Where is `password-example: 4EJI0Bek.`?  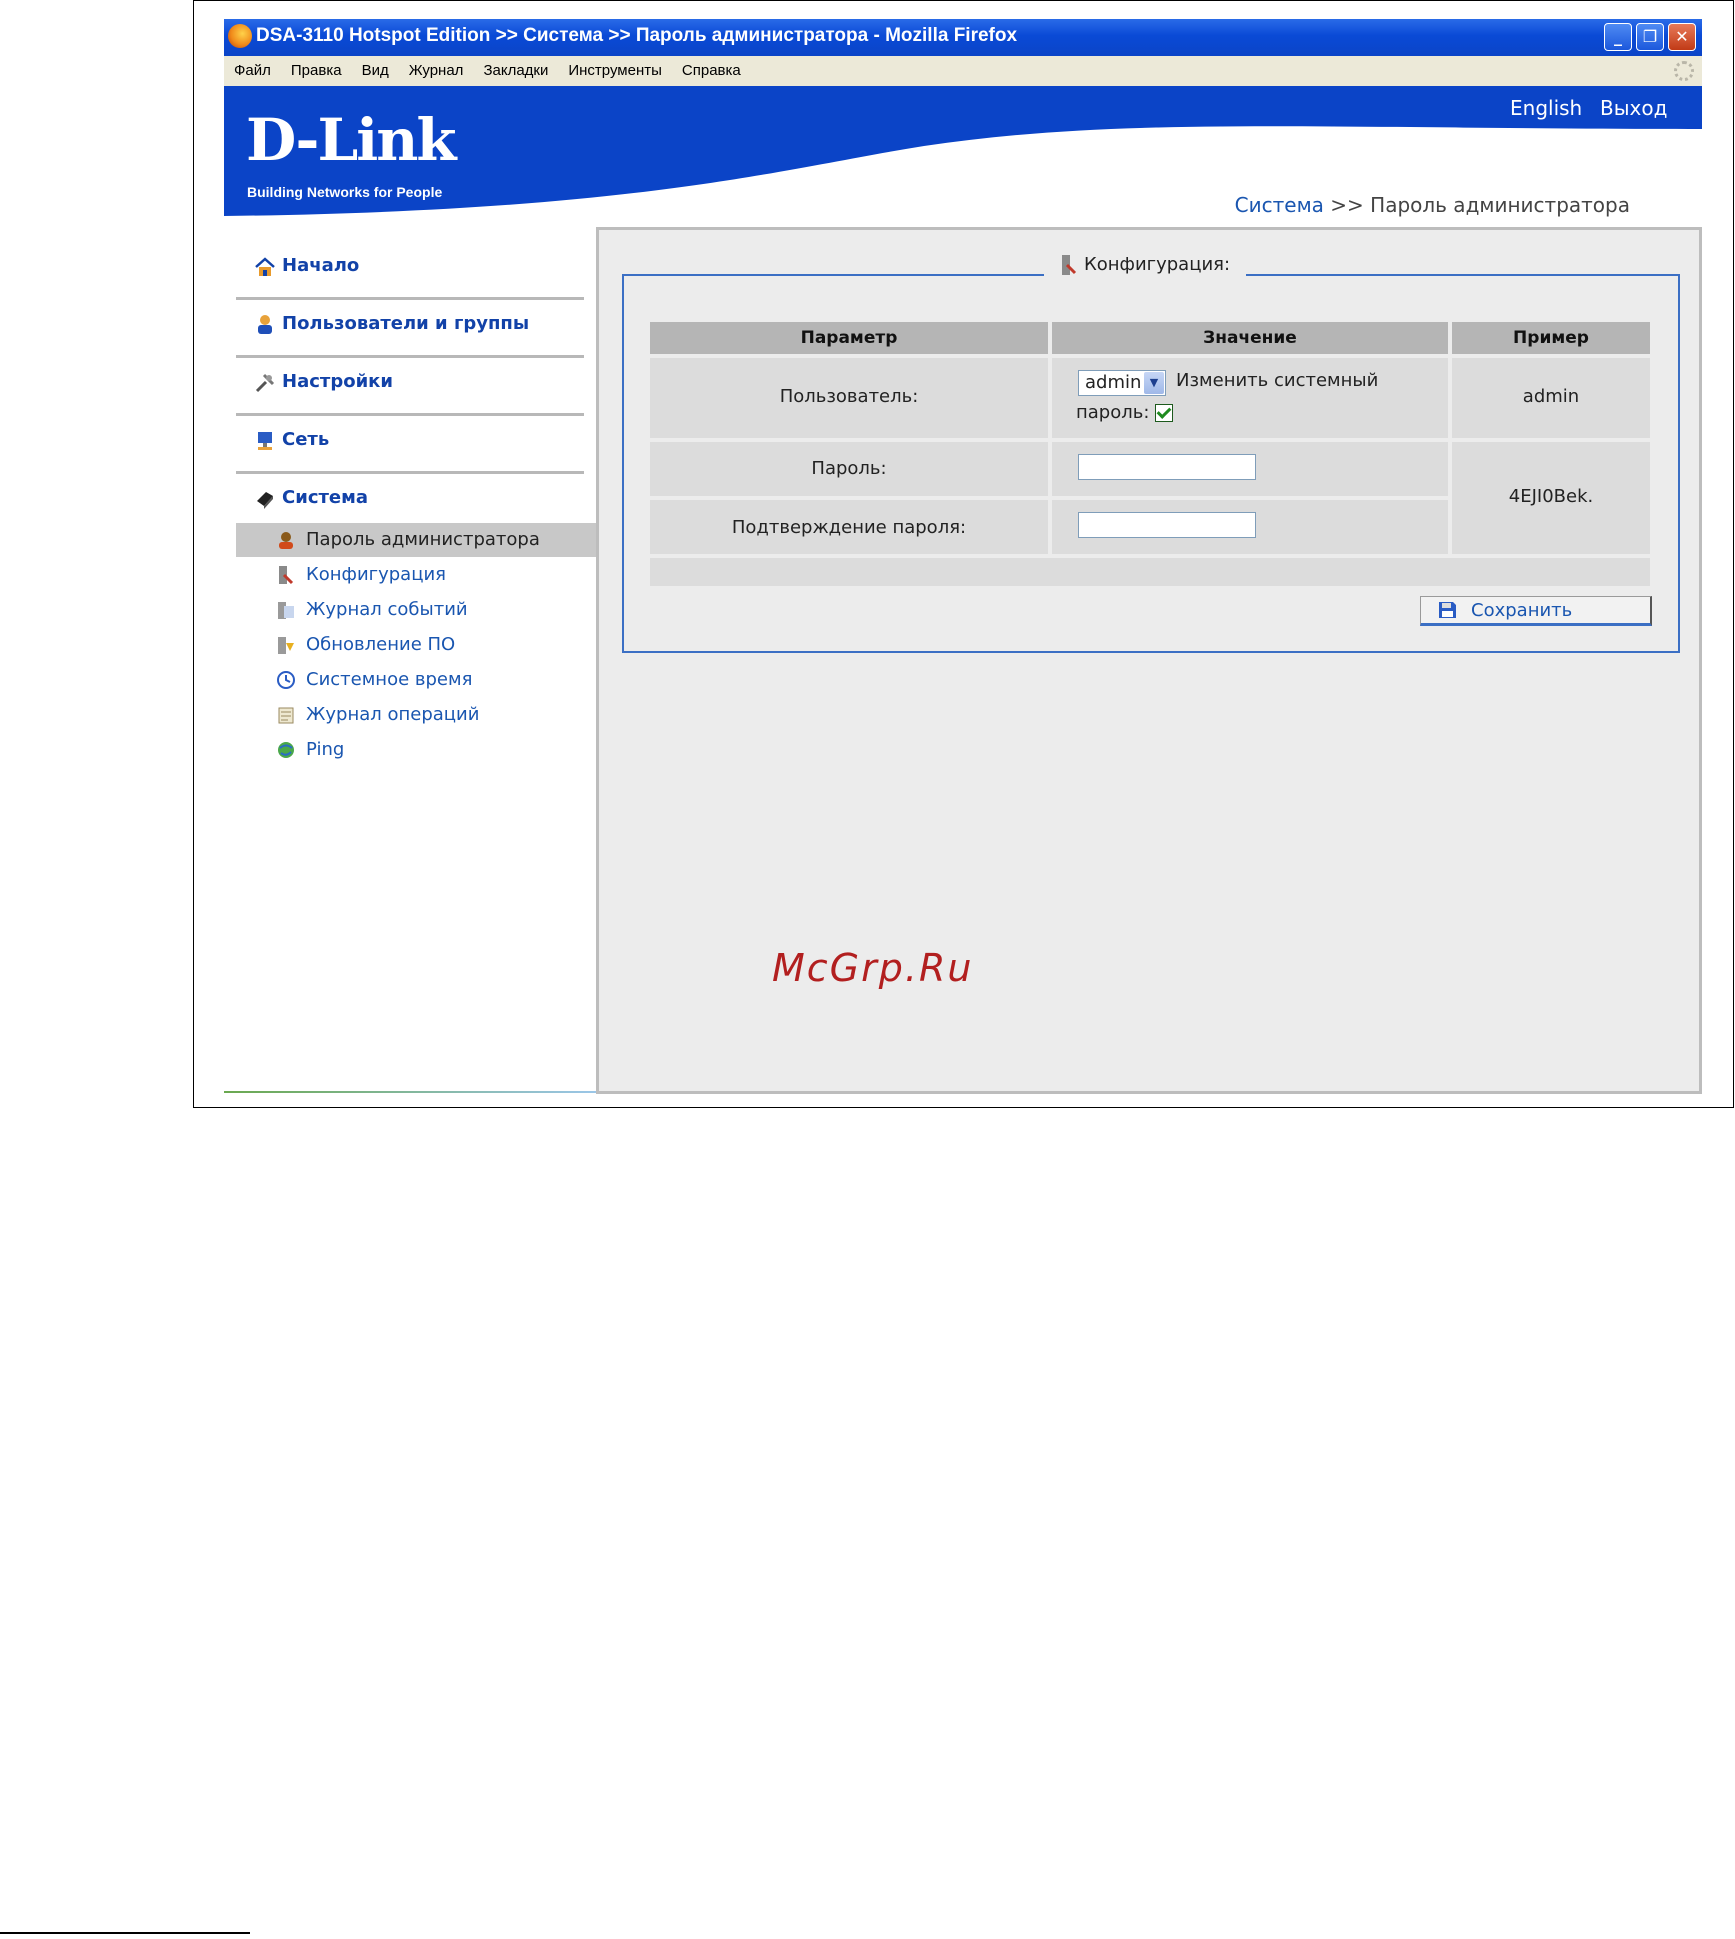 password-example: 4EJI0Bek. is located at coordinates (1551, 496).